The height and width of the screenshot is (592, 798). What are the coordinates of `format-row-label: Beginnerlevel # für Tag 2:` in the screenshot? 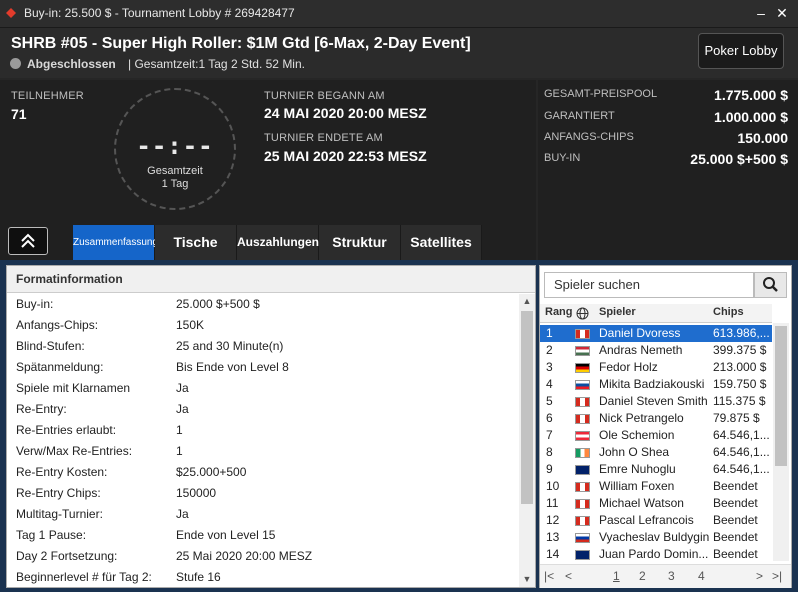 It's located at (84, 577).